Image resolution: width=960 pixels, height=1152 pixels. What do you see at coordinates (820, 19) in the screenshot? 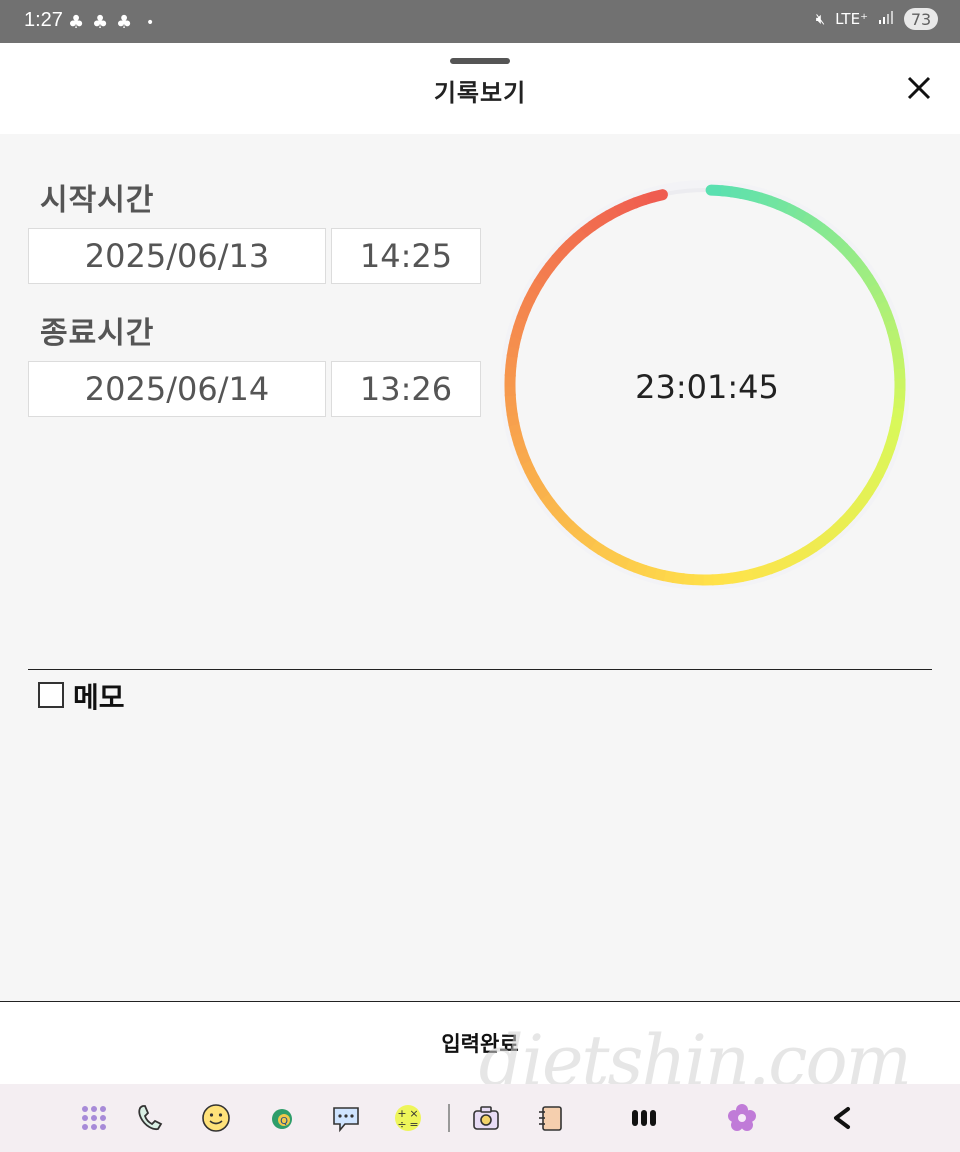
I see `mute-icon: 🔇︎` at bounding box center [820, 19].